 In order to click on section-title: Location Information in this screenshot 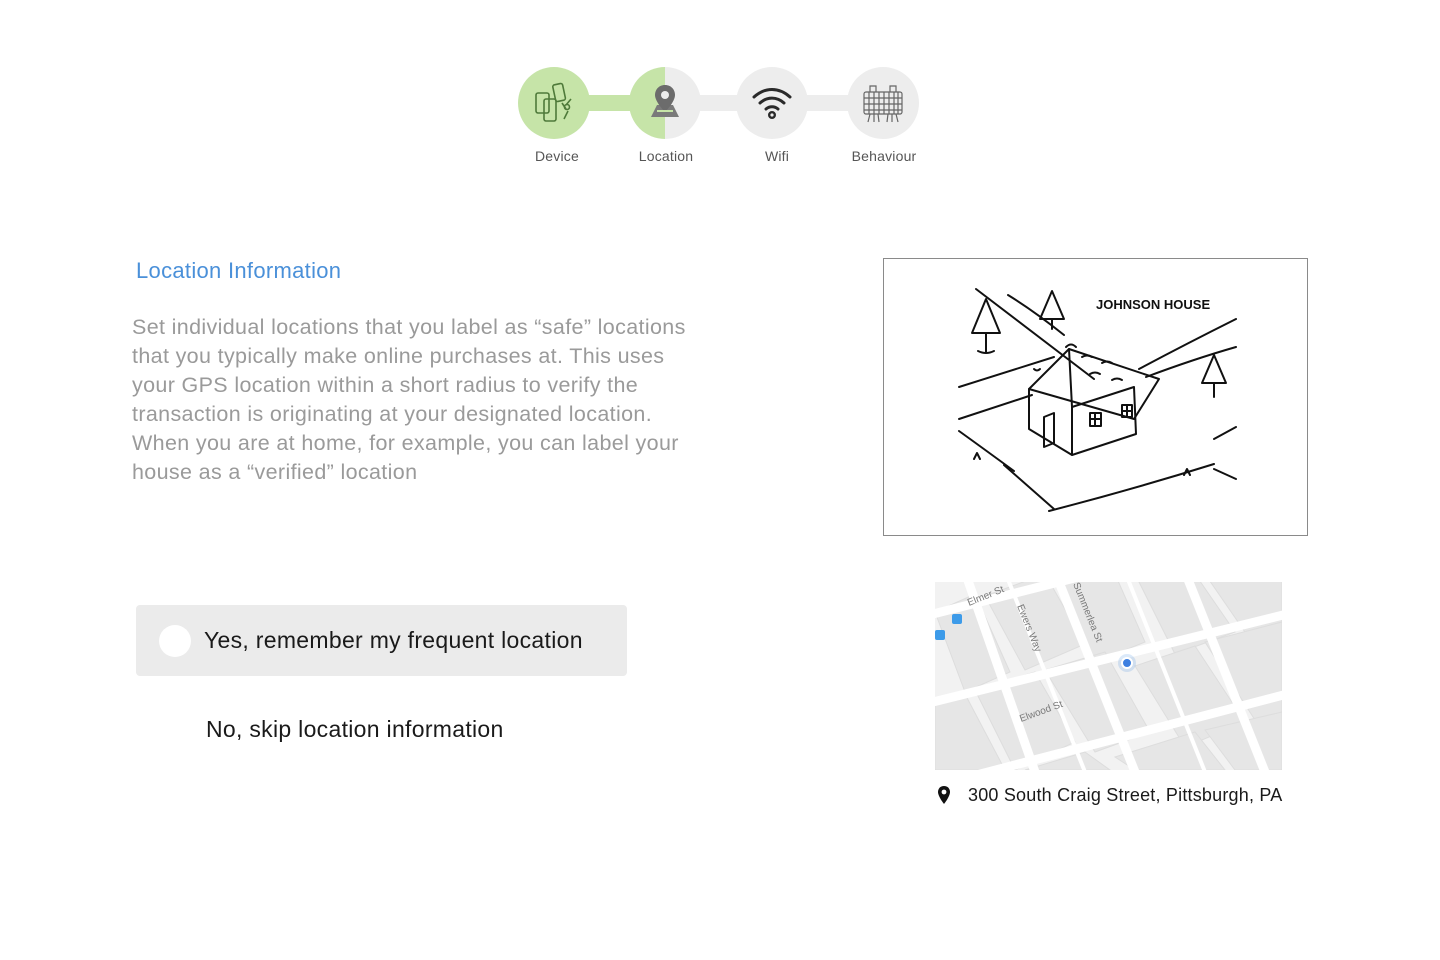, I will do `click(239, 270)`.